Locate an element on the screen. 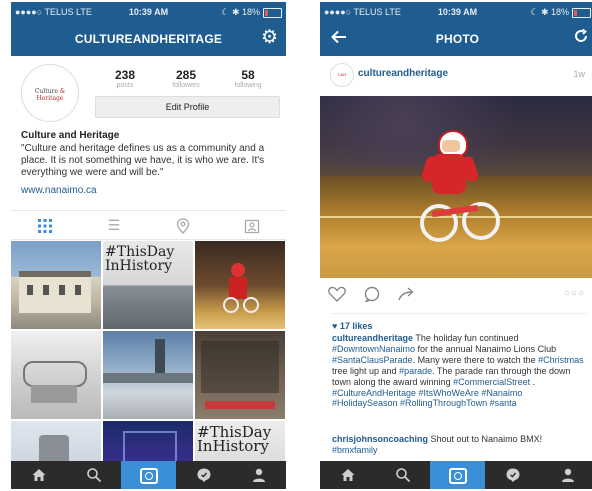 This screenshot has width=592, height=491. refresh-icon is located at coordinates (581, 38).